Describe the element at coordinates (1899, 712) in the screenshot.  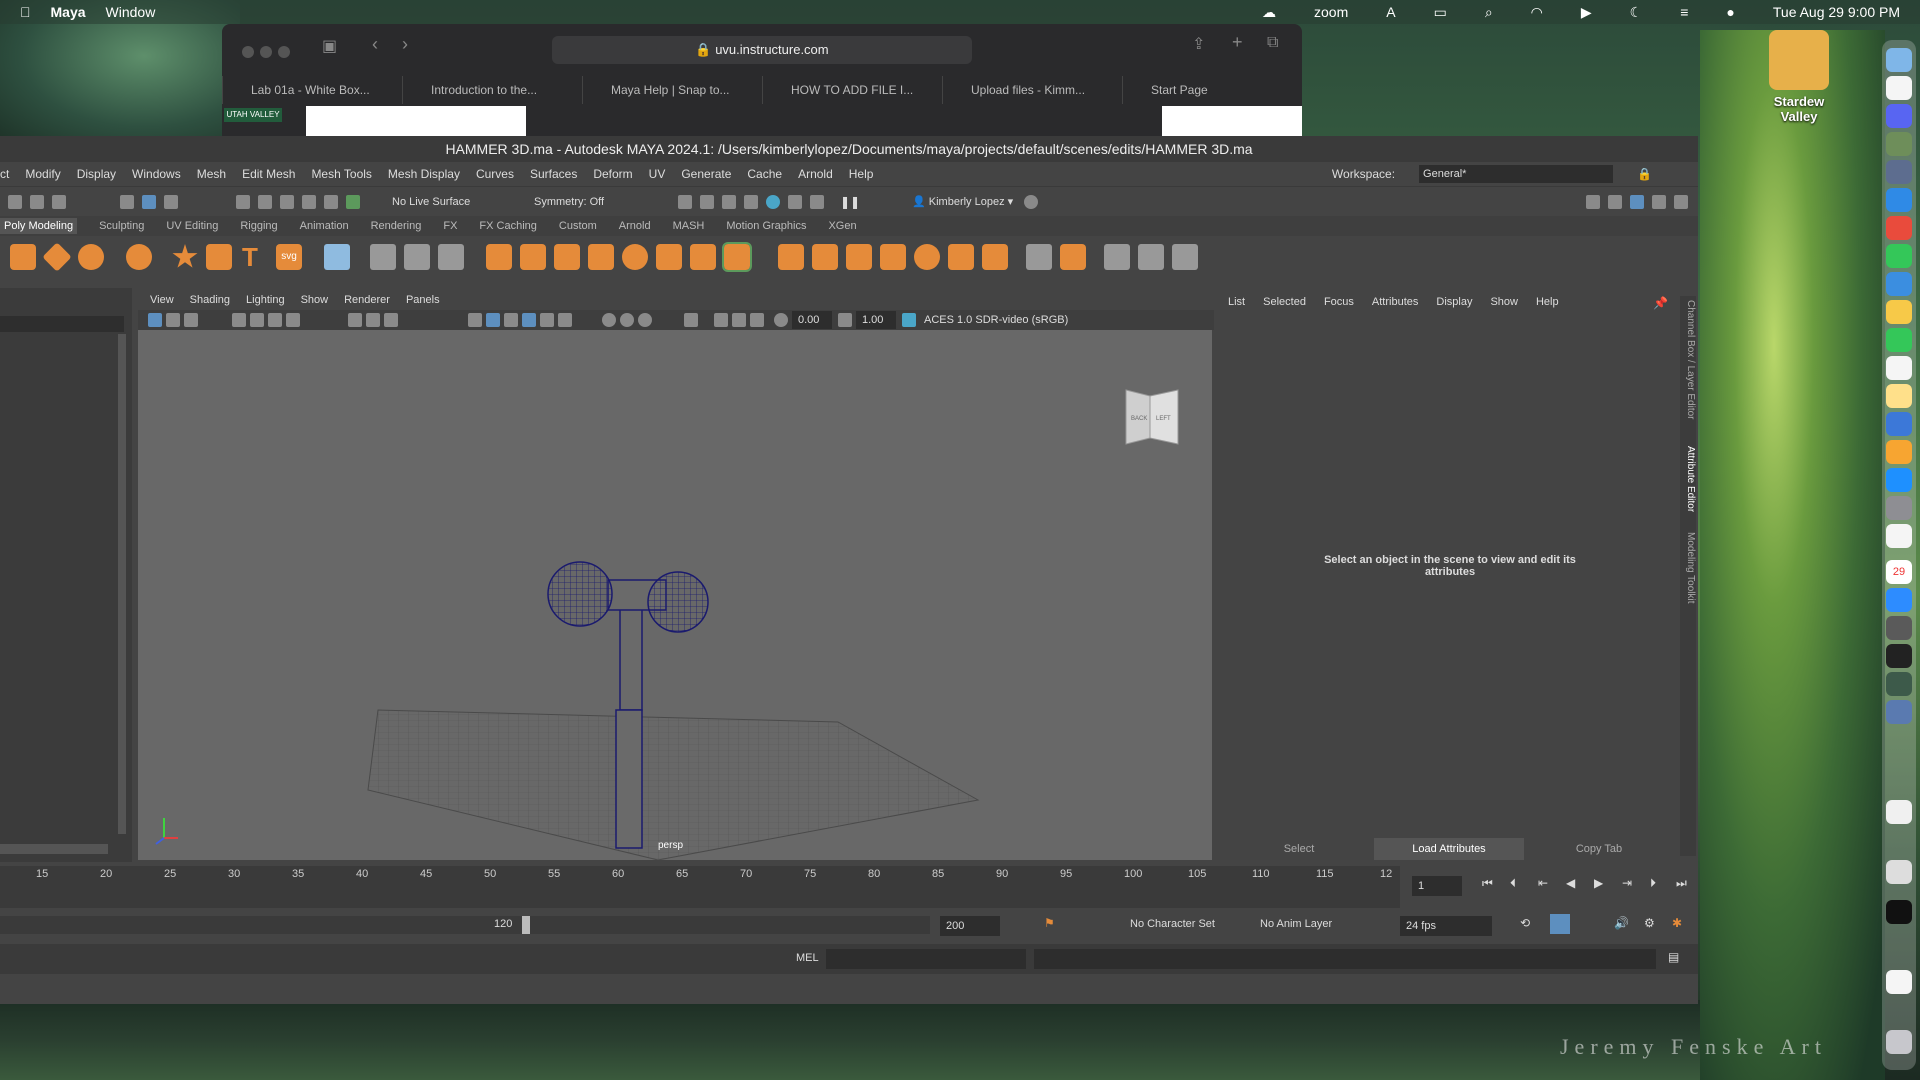
I see `maya-file-icon` at that location.